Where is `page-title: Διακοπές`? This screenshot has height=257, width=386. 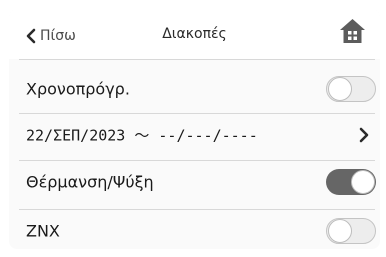 page-title: Διακοπές is located at coordinates (194, 34).